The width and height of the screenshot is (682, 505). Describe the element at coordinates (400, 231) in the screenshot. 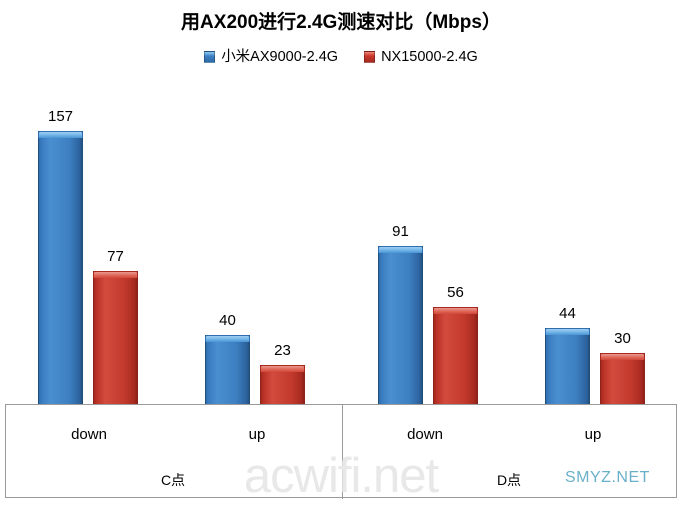

I see `bar-value-label: 91` at that location.